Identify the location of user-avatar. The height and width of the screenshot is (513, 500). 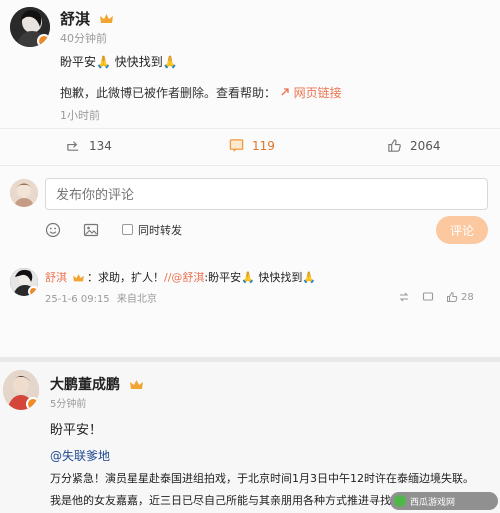
(24, 193).